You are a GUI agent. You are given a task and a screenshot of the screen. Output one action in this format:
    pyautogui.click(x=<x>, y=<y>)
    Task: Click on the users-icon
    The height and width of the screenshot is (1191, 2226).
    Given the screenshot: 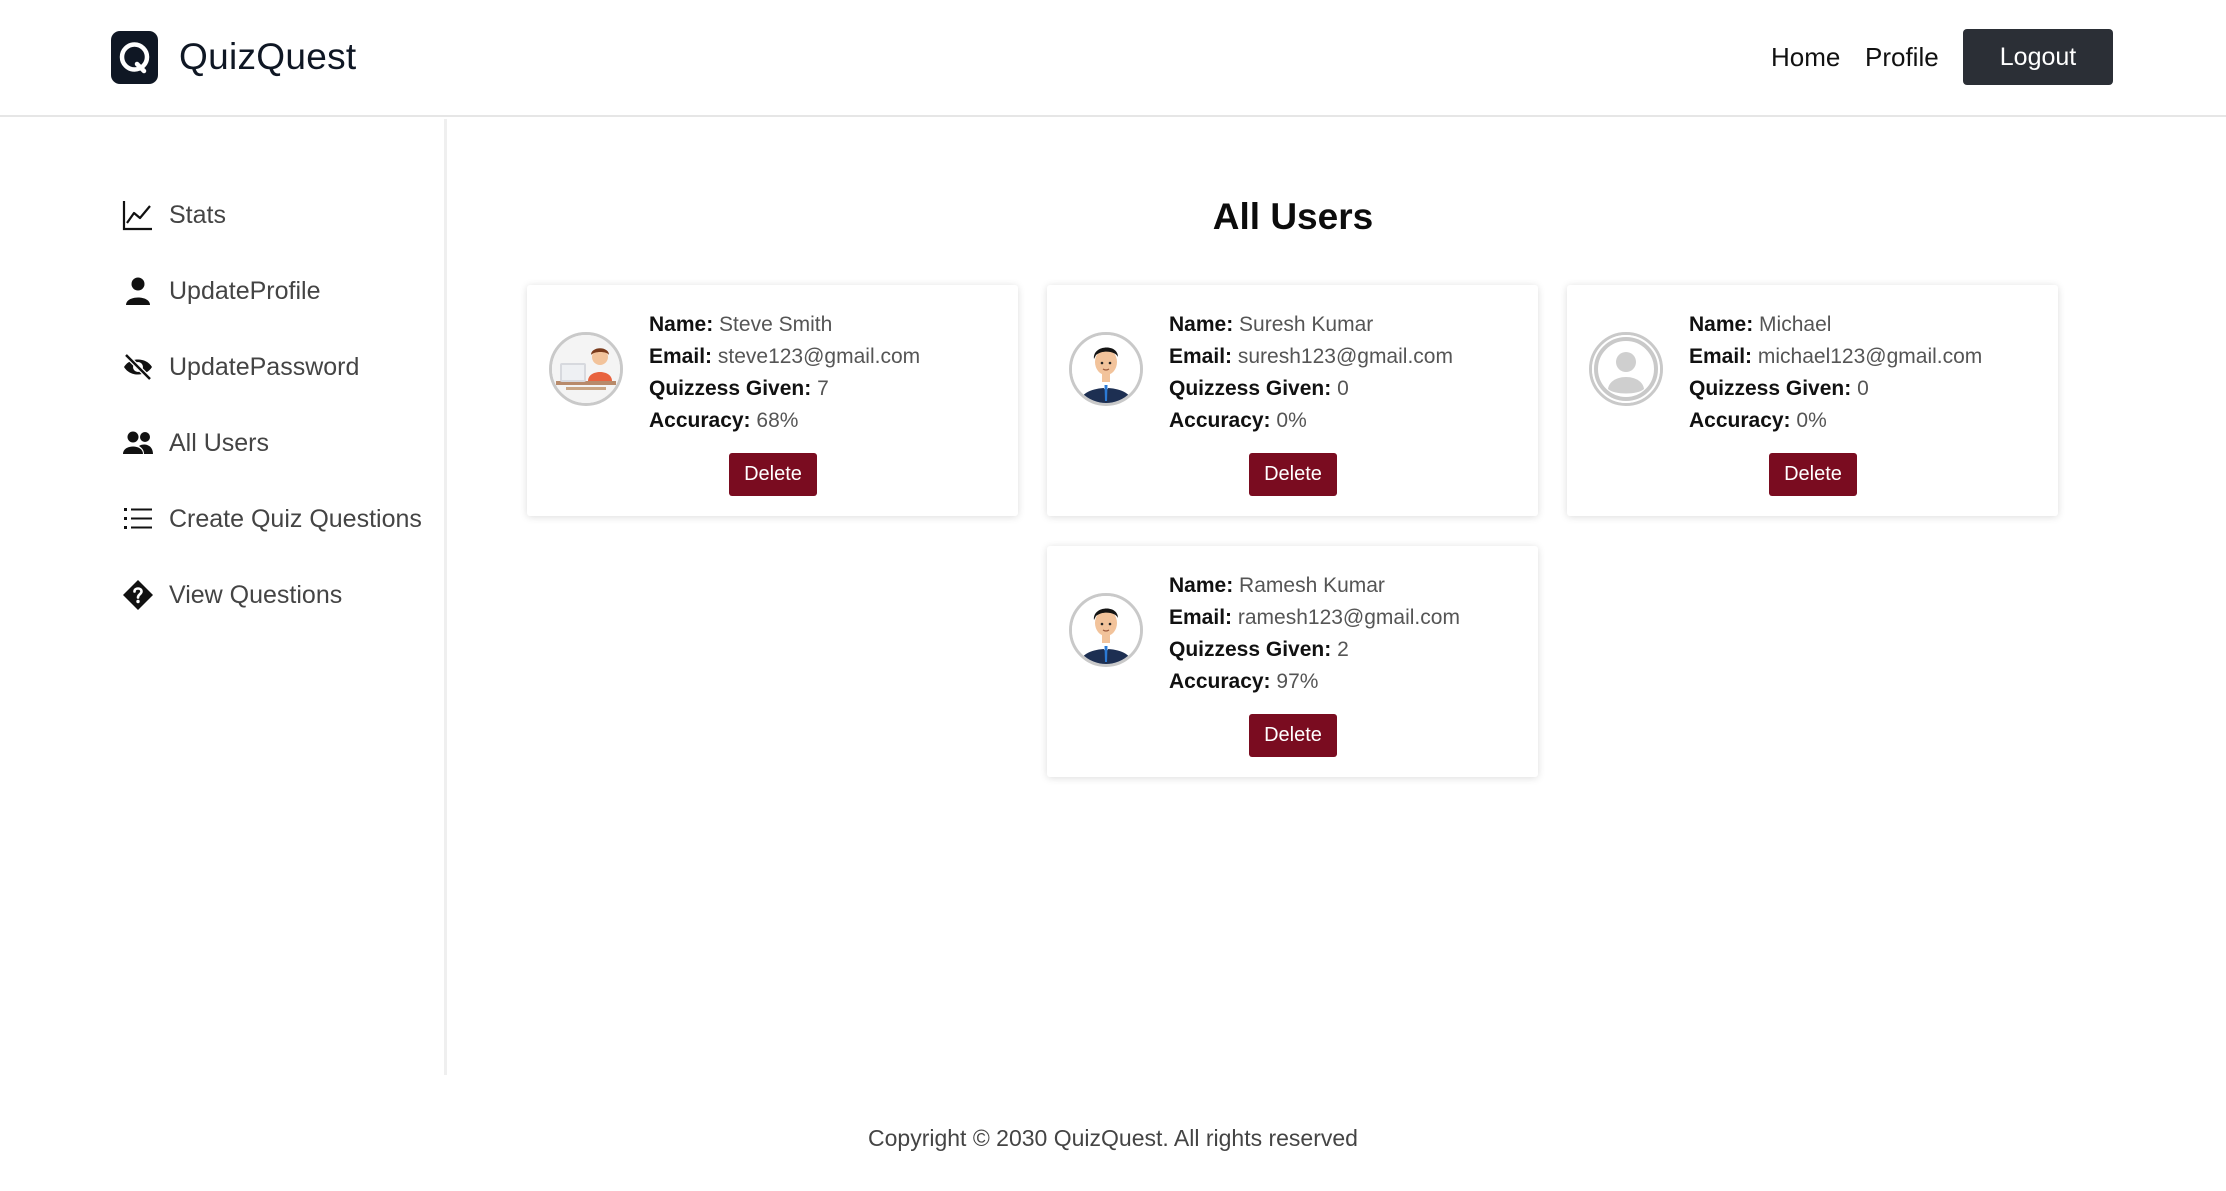 What is the action you would take?
    pyautogui.click(x=138, y=443)
    